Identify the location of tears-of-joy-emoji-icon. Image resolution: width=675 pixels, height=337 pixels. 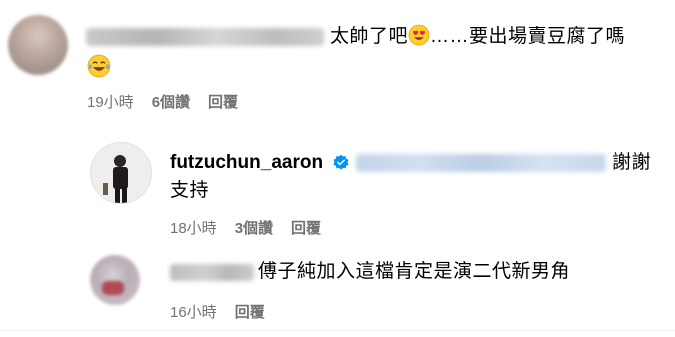
(99, 66).